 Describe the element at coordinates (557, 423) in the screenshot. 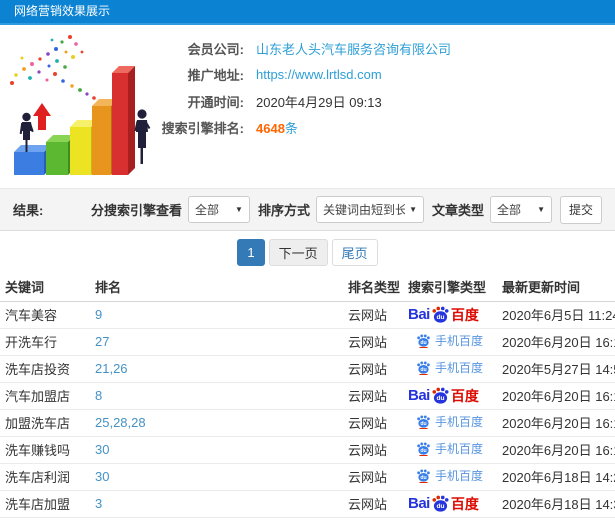

I see `updated-cell: 2020年6月20日 16:11` at that location.